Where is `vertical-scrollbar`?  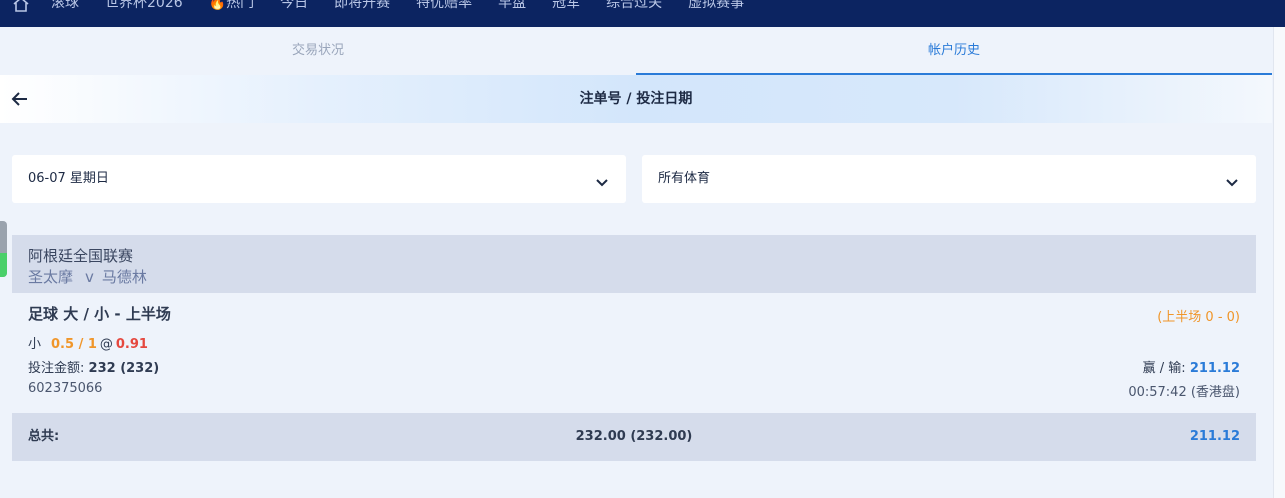 vertical-scrollbar is located at coordinates (1279, 262).